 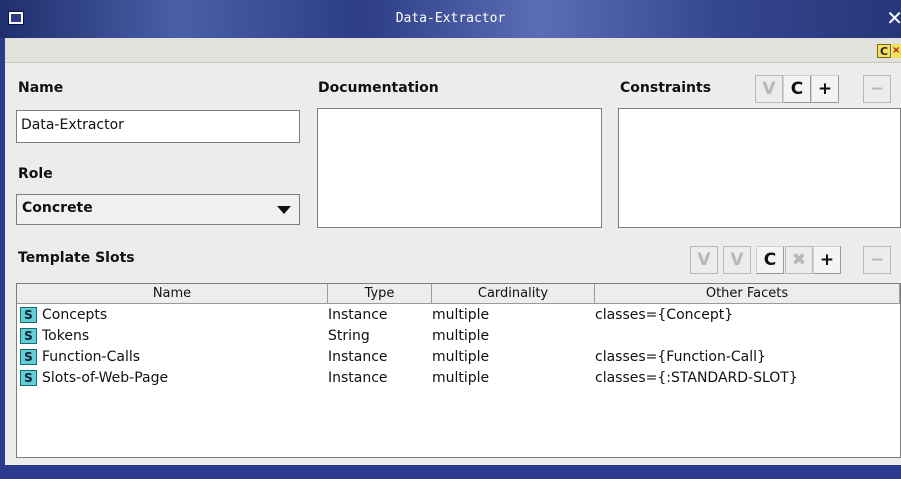 What do you see at coordinates (825, 89) in the screenshot?
I see `add-icon: +` at bounding box center [825, 89].